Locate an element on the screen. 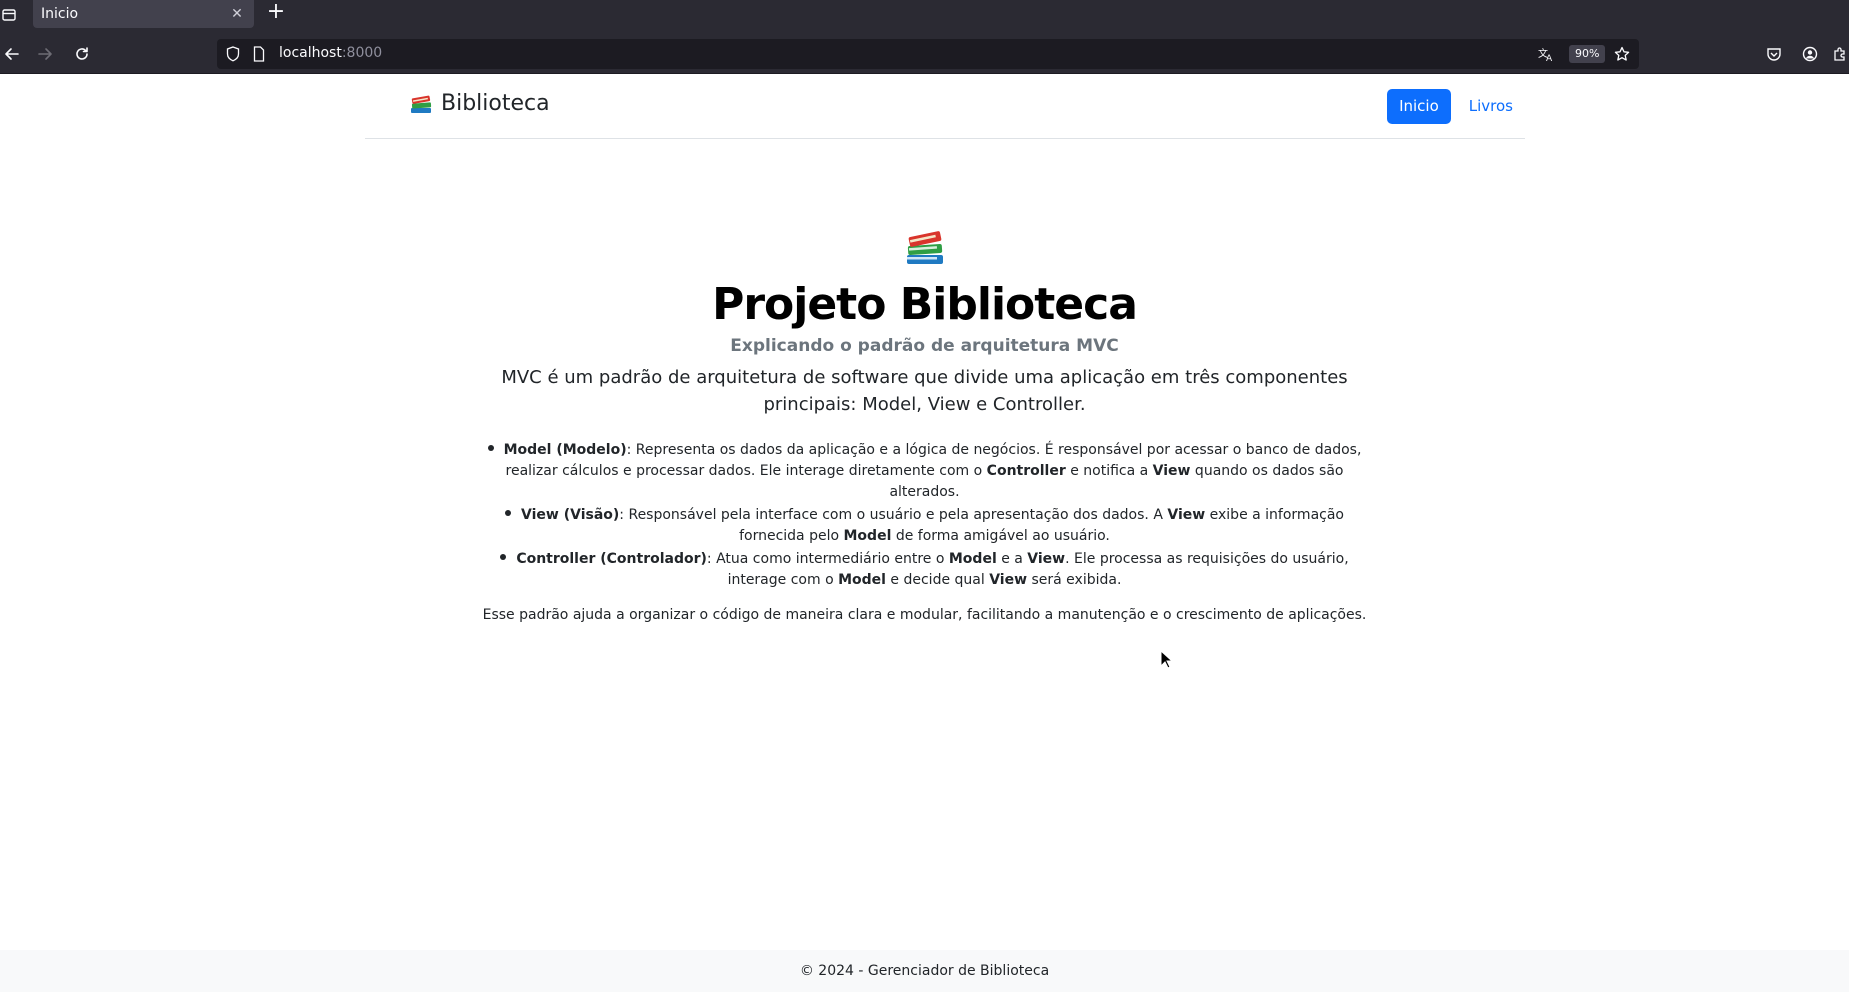  browser-toolbar: localhost:8000 文A 90% is located at coordinates (924, 54).